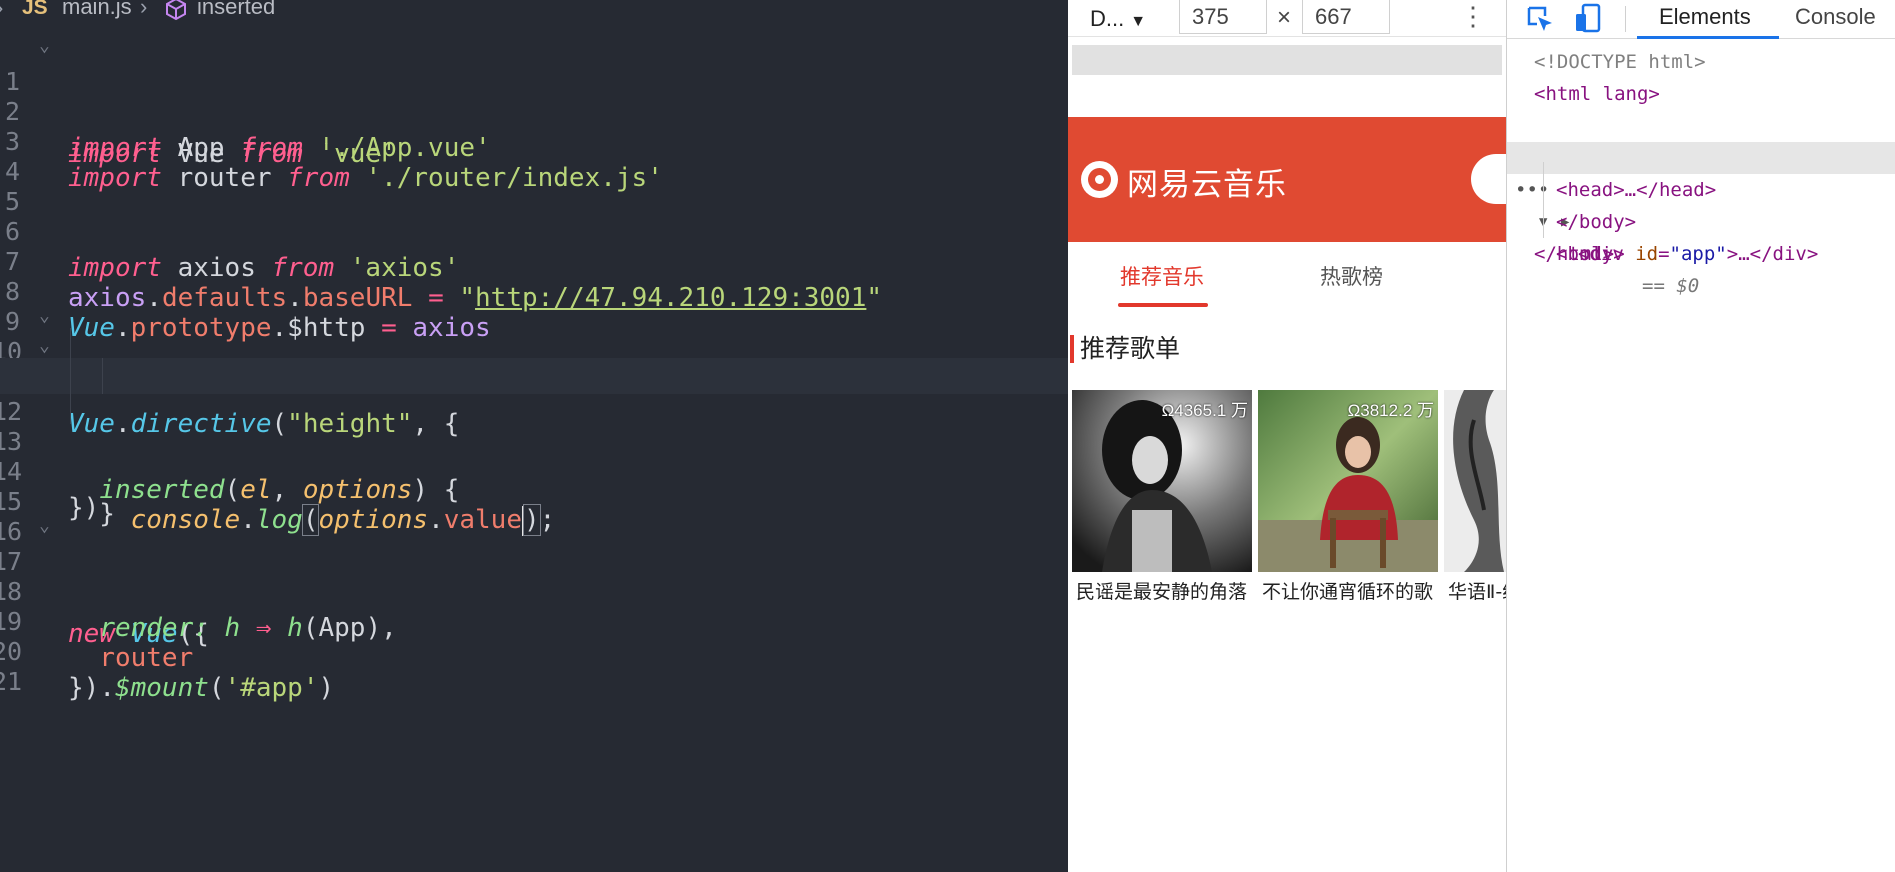 This screenshot has height=872, width=1895. I want to click on device-select: D... ▼, so click(1118, 19).